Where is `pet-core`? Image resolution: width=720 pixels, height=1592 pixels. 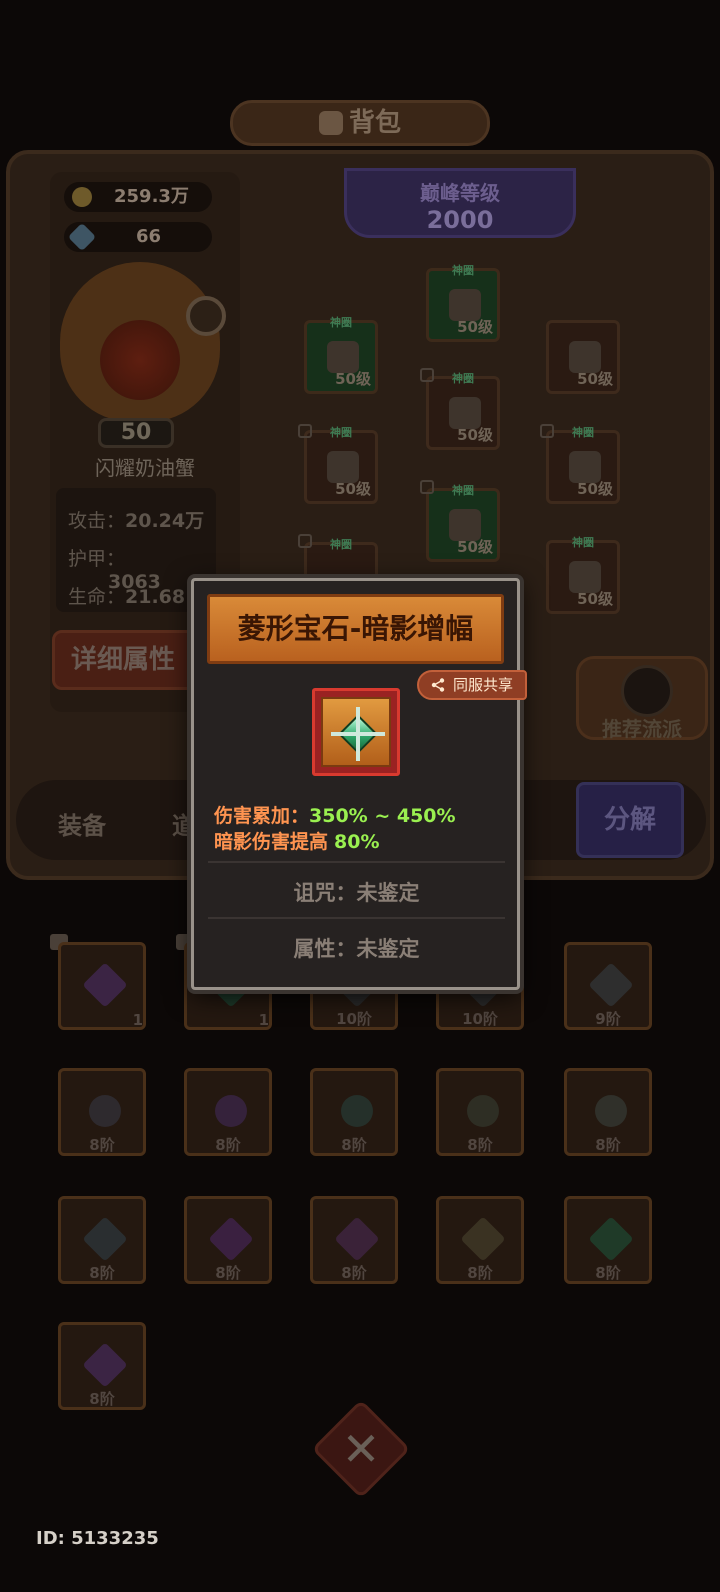 pet-core is located at coordinates (140, 360).